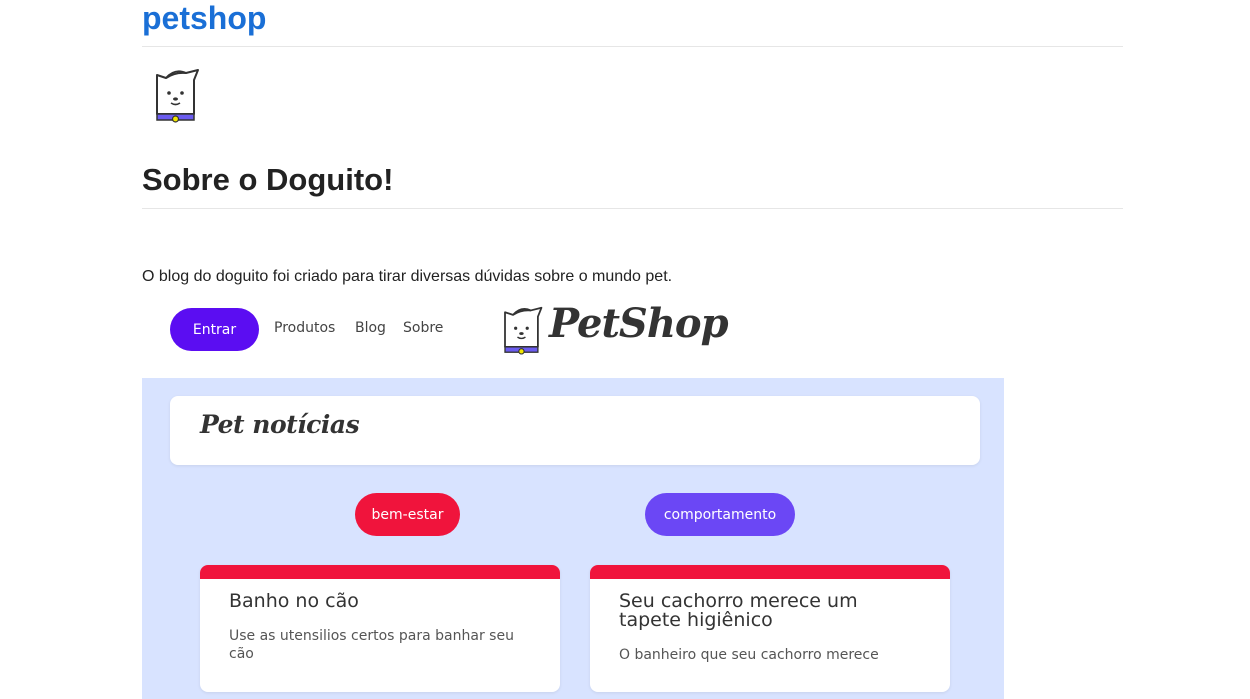  Describe the element at coordinates (280, 424) in the screenshot. I see `news-title: Pet notícias` at that location.